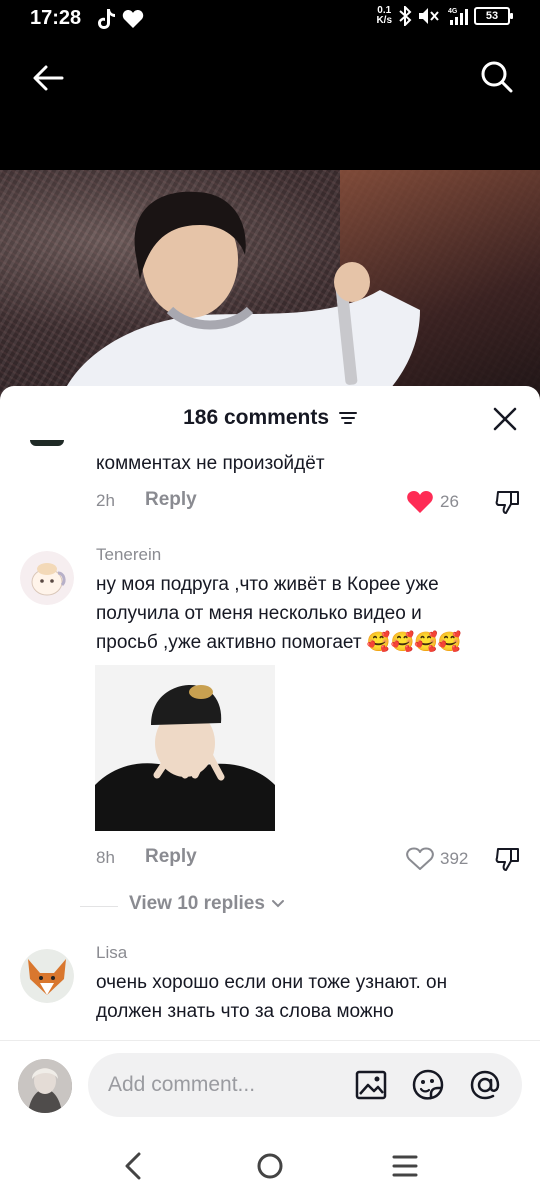 The height and width of the screenshot is (1200, 540). What do you see at coordinates (437, 859) in the screenshot?
I see `like-button: 392` at bounding box center [437, 859].